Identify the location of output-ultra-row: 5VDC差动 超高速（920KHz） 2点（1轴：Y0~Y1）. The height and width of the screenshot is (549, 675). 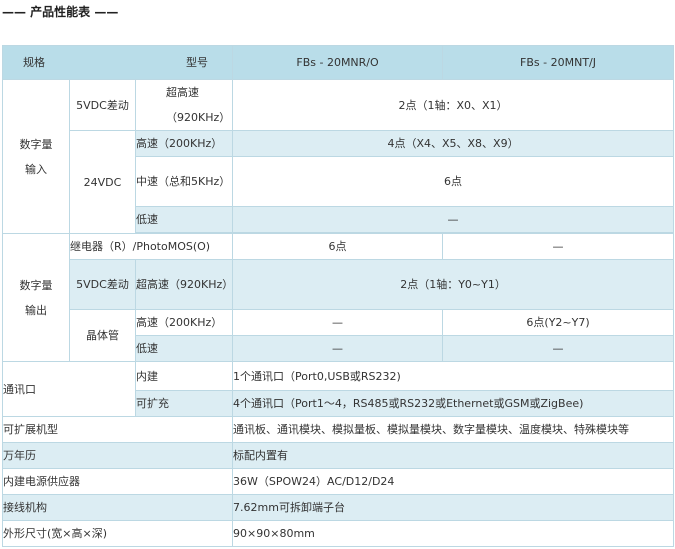
(338, 284).